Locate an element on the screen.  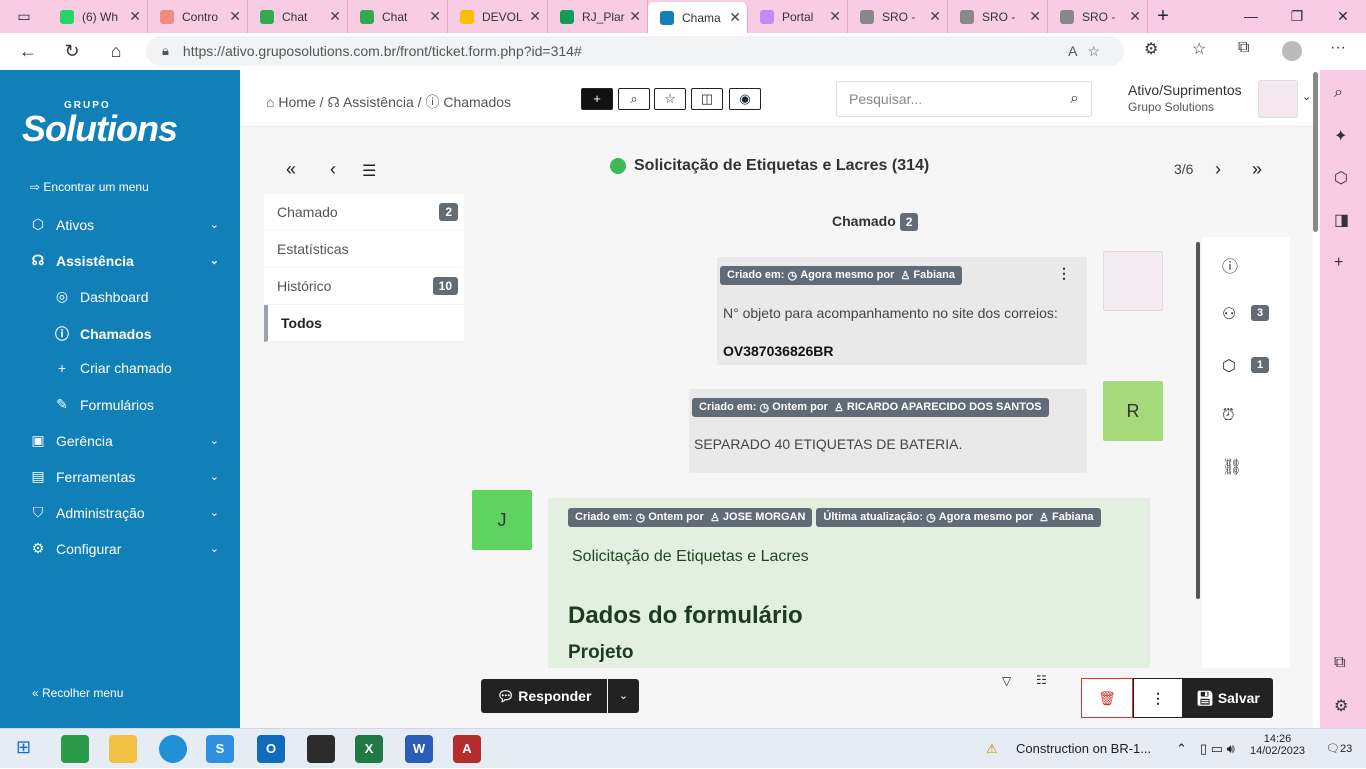
sidebar-item-gerencia: ▣ Gerência ⌄ is located at coordinates (125, 440).